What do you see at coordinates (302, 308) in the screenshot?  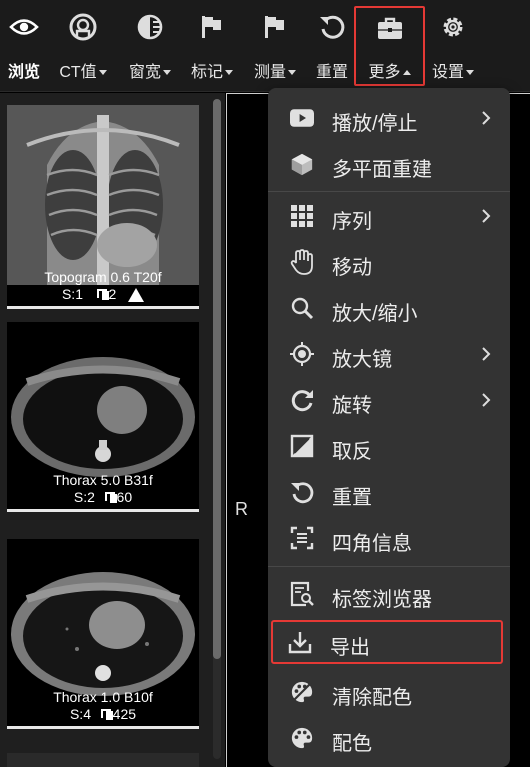 I see `magnifier-icon` at bounding box center [302, 308].